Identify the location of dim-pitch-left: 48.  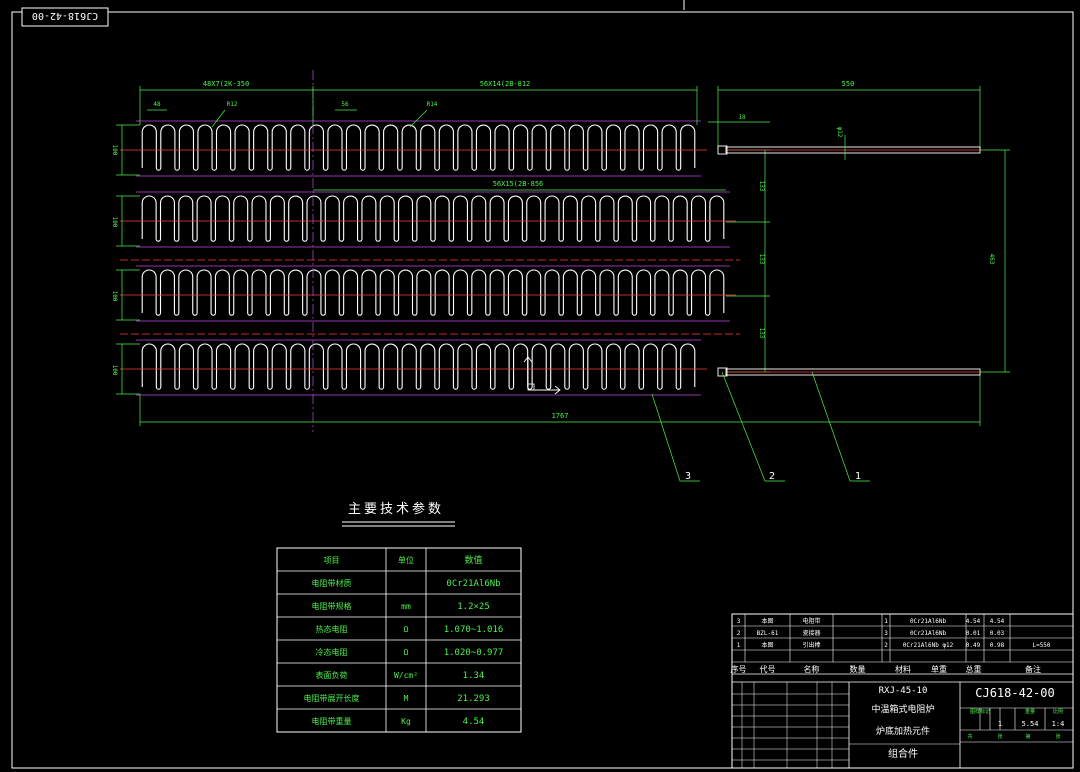
(157, 104).